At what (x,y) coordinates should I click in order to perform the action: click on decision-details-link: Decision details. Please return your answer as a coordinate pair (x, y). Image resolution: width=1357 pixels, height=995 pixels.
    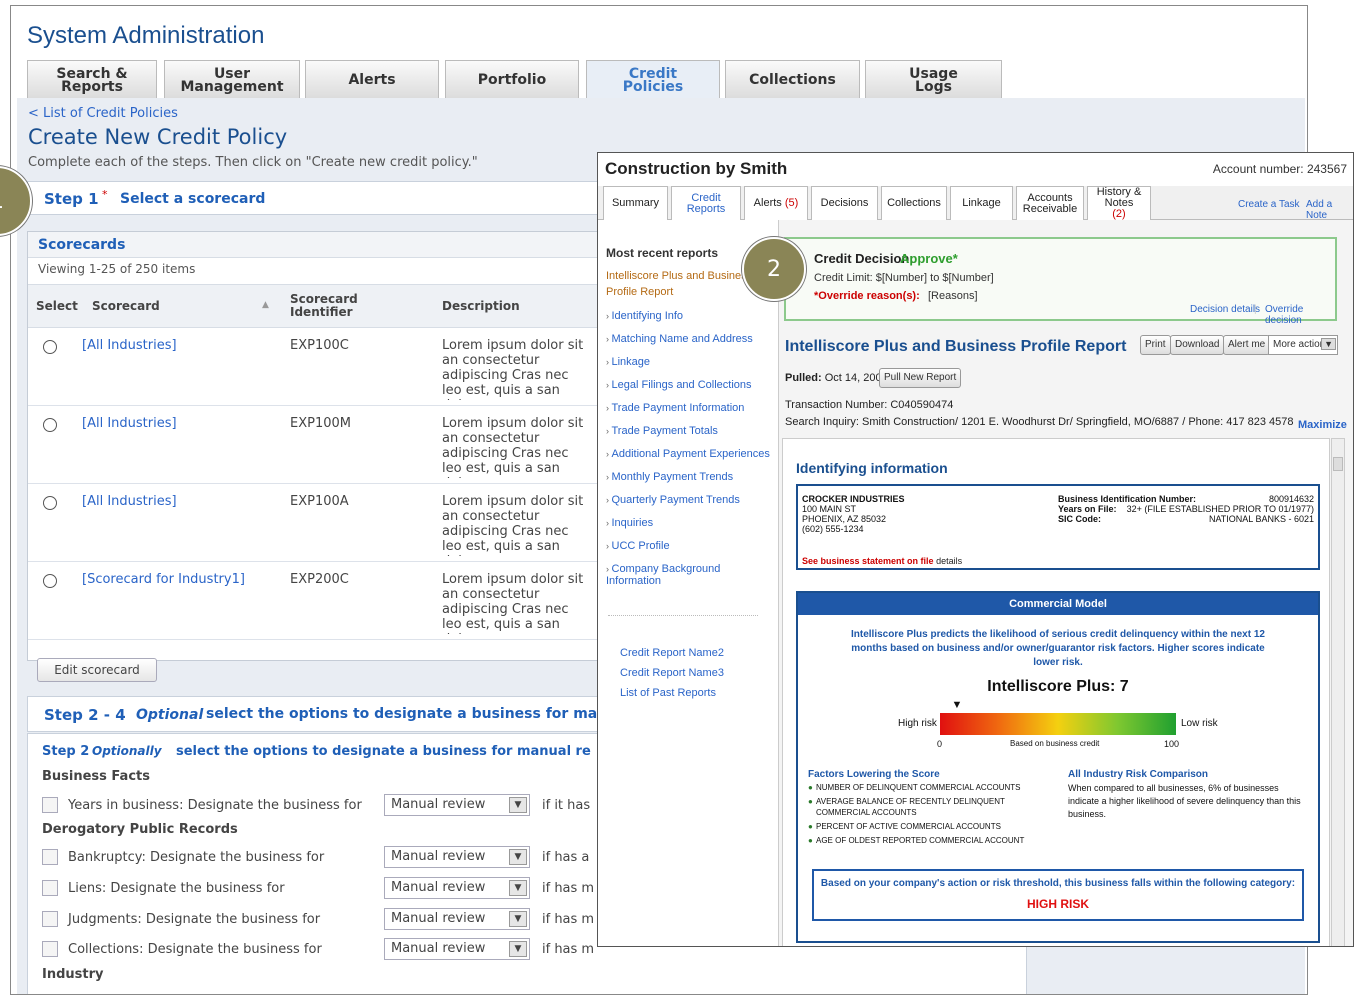
    Looking at the image, I should click on (1225, 309).